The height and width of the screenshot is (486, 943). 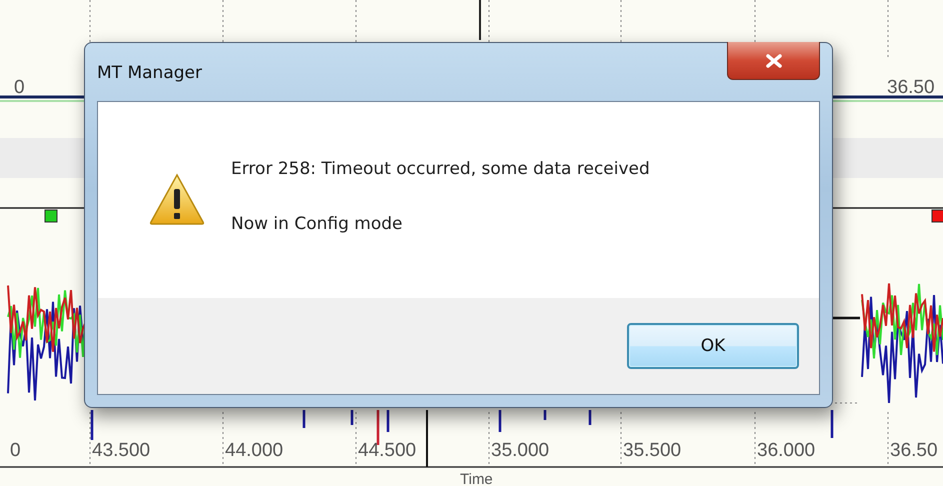 What do you see at coordinates (440, 169) in the screenshot?
I see `message-text: Error 258: Timeout occurred, some data received` at bounding box center [440, 169].